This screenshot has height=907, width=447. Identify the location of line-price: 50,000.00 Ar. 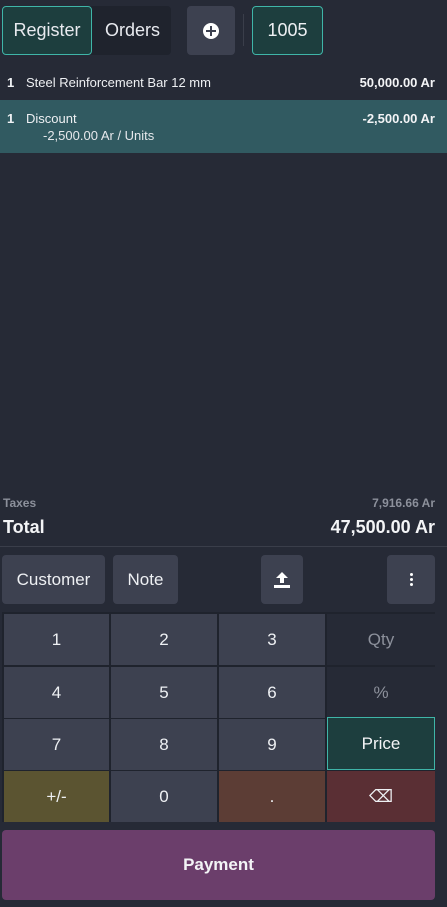
(397, 82).